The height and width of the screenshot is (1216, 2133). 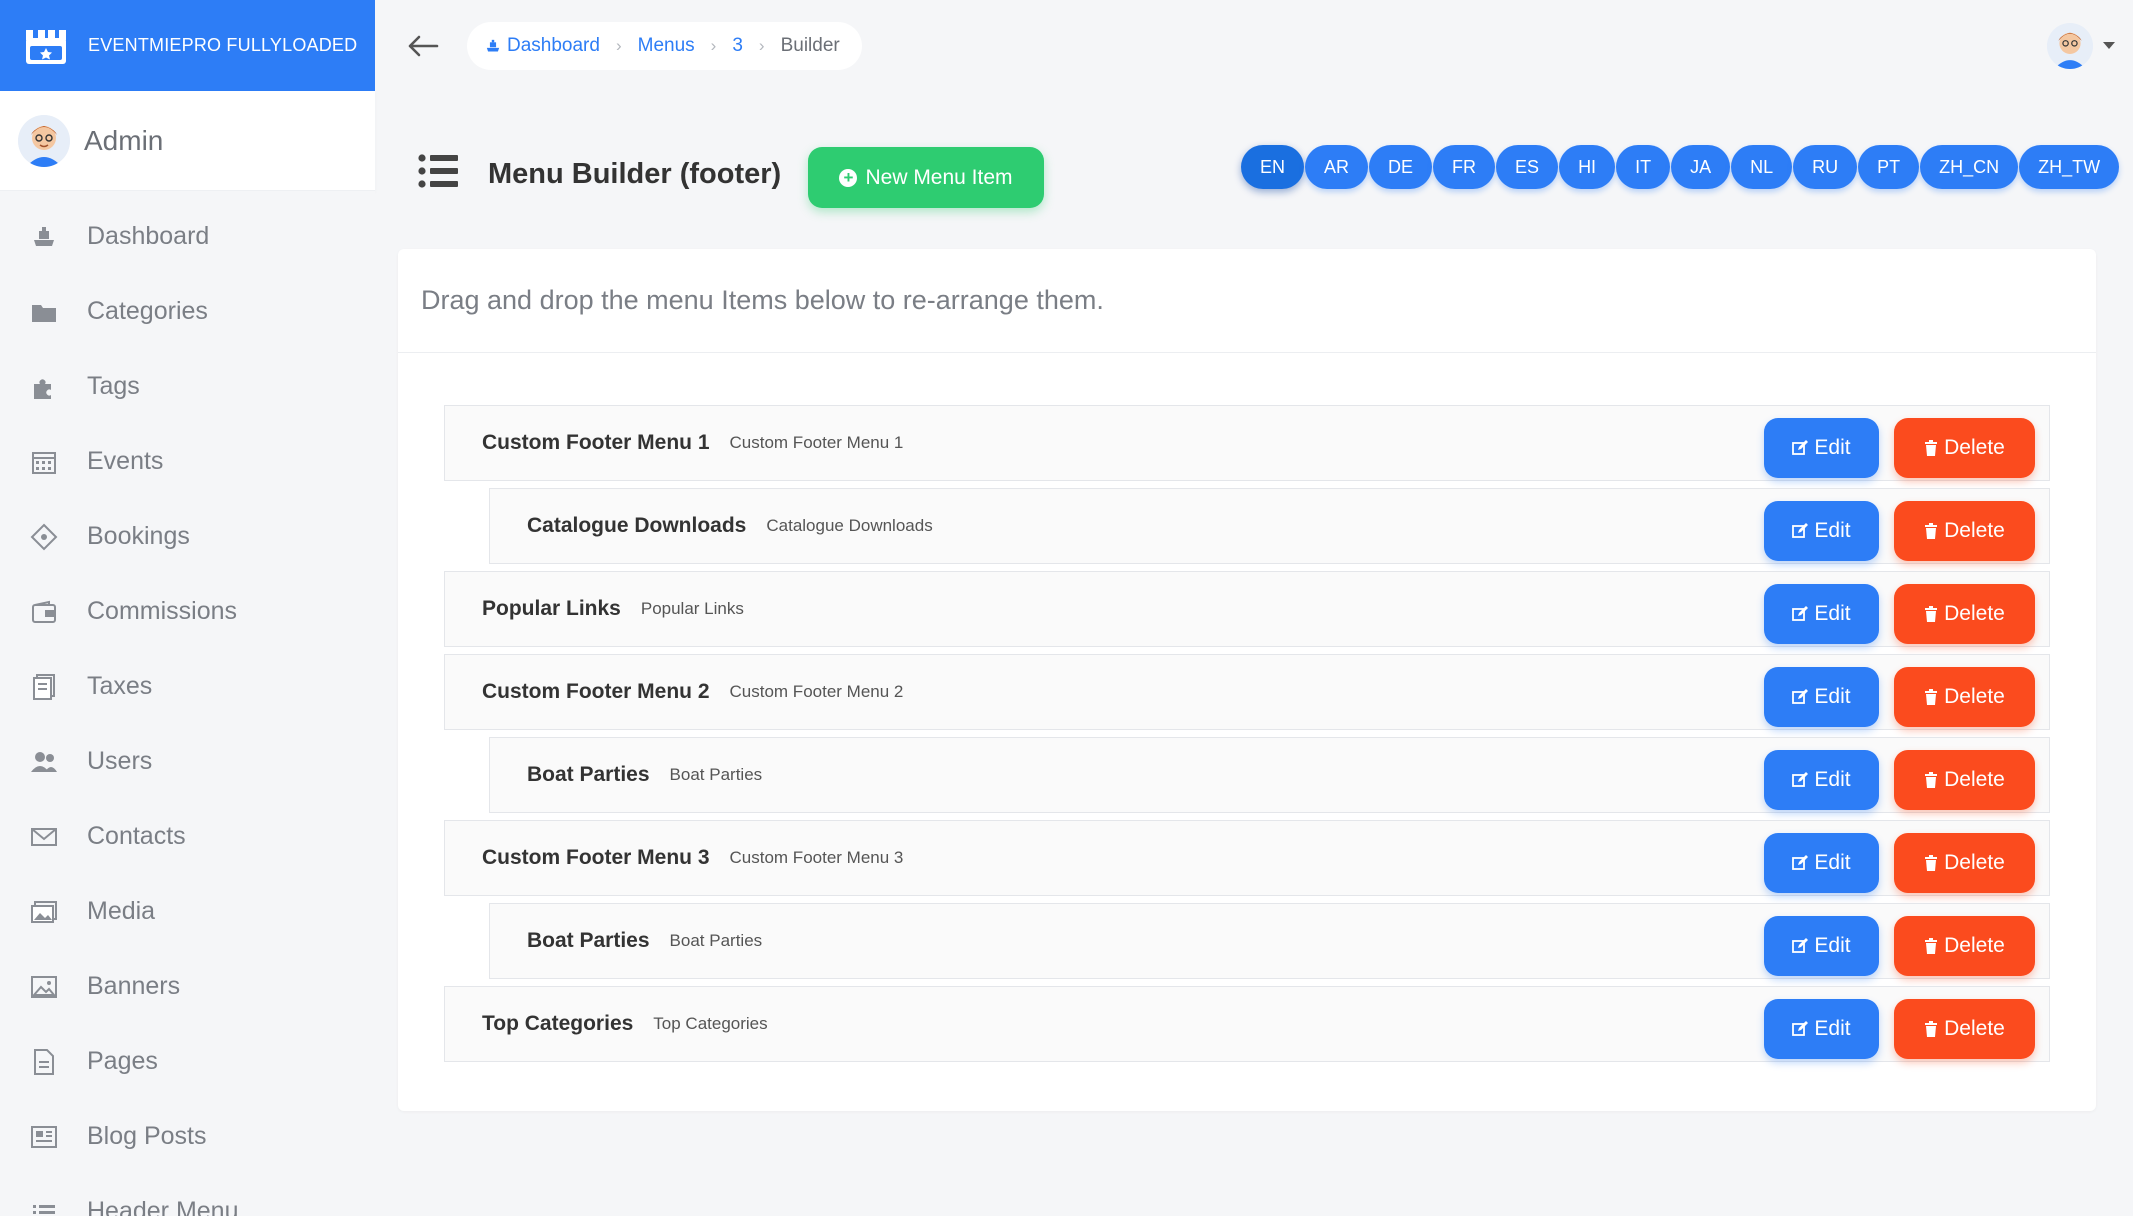 I want to click on arrow-left-icon, so click(x=423, y=46).